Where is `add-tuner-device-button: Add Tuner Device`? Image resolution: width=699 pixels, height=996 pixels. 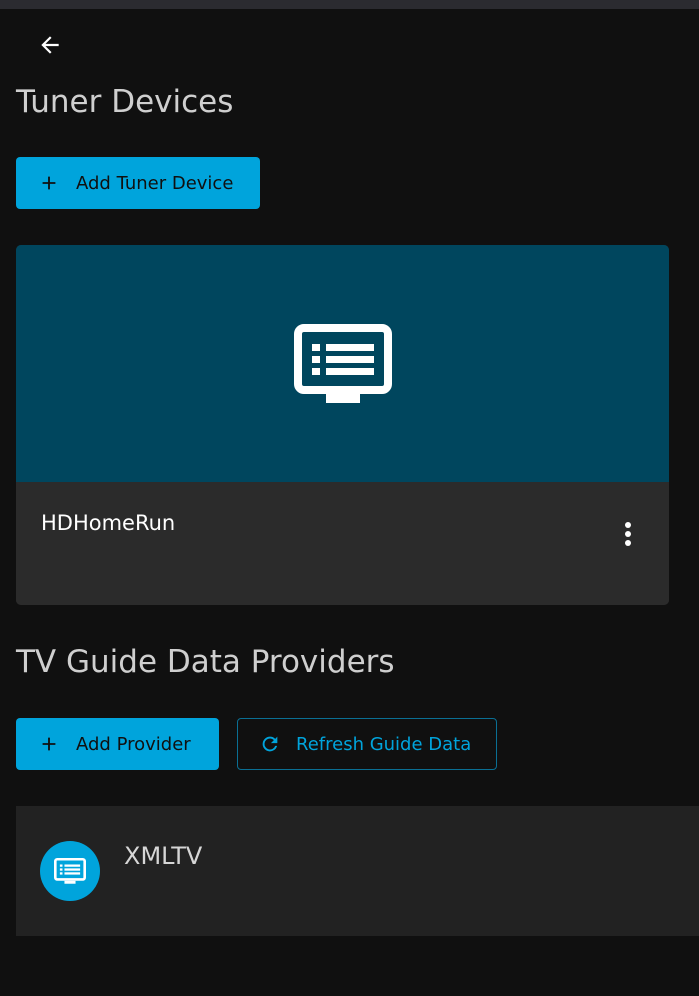 add-tuner-device-button: Add Tuner Device is located at coordinates (138, 183).